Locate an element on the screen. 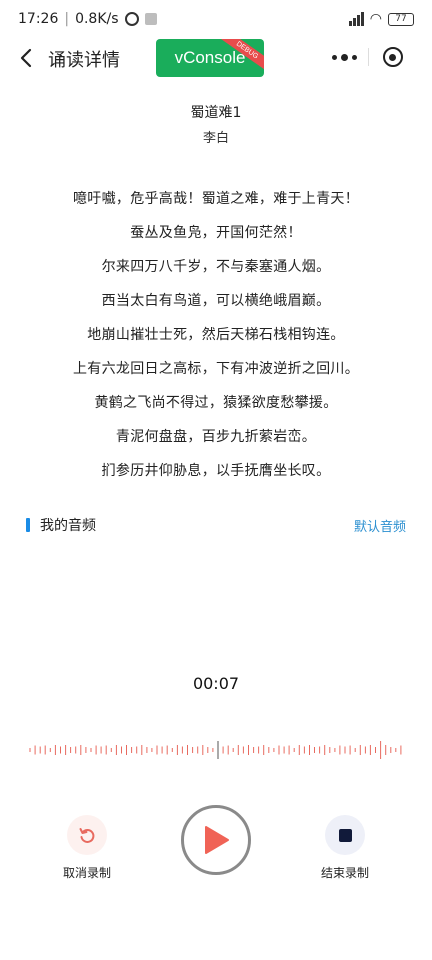  signal-icon is located at coordinates (356, 19).